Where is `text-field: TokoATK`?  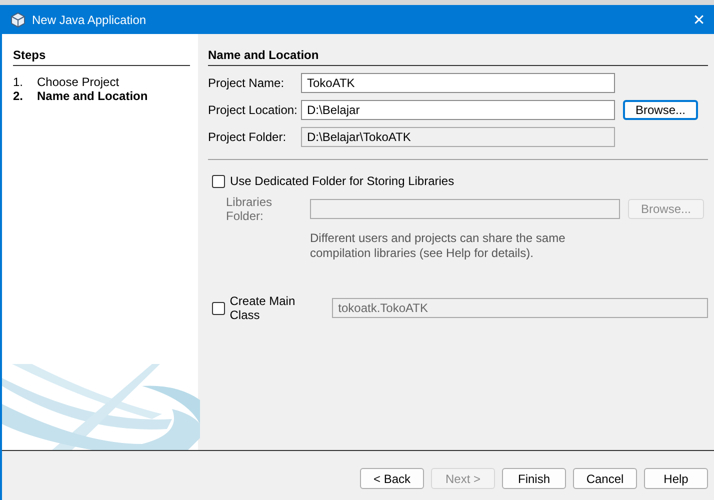
text-field: TokoATK is located at coordinates (458, 83).